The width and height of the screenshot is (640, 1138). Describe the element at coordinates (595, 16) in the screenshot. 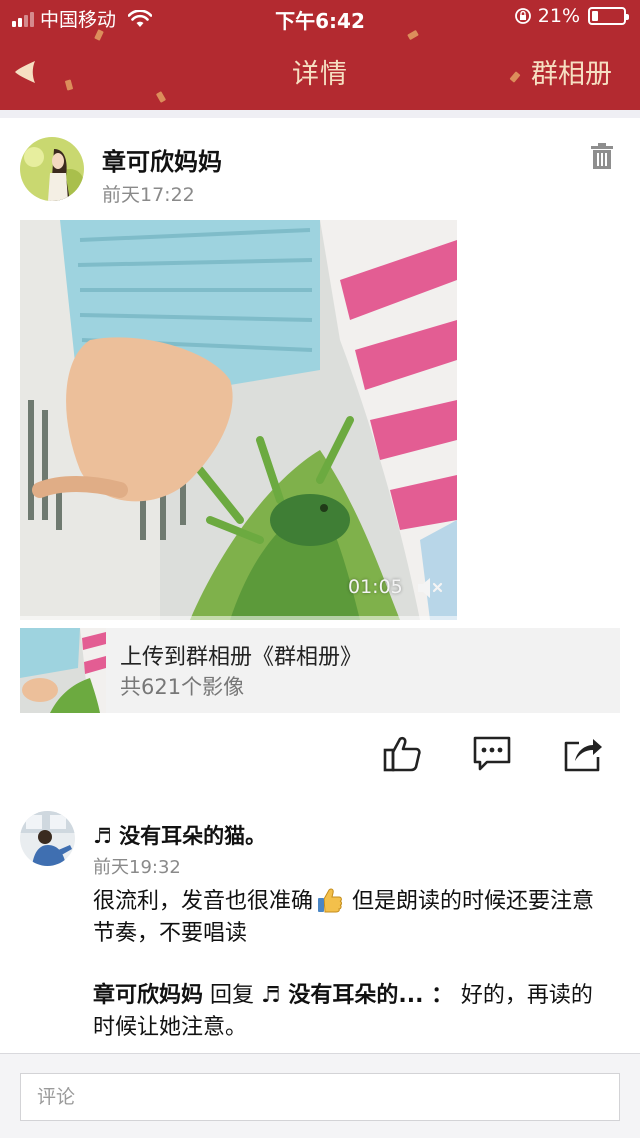

I see `battery-fill` at that location.